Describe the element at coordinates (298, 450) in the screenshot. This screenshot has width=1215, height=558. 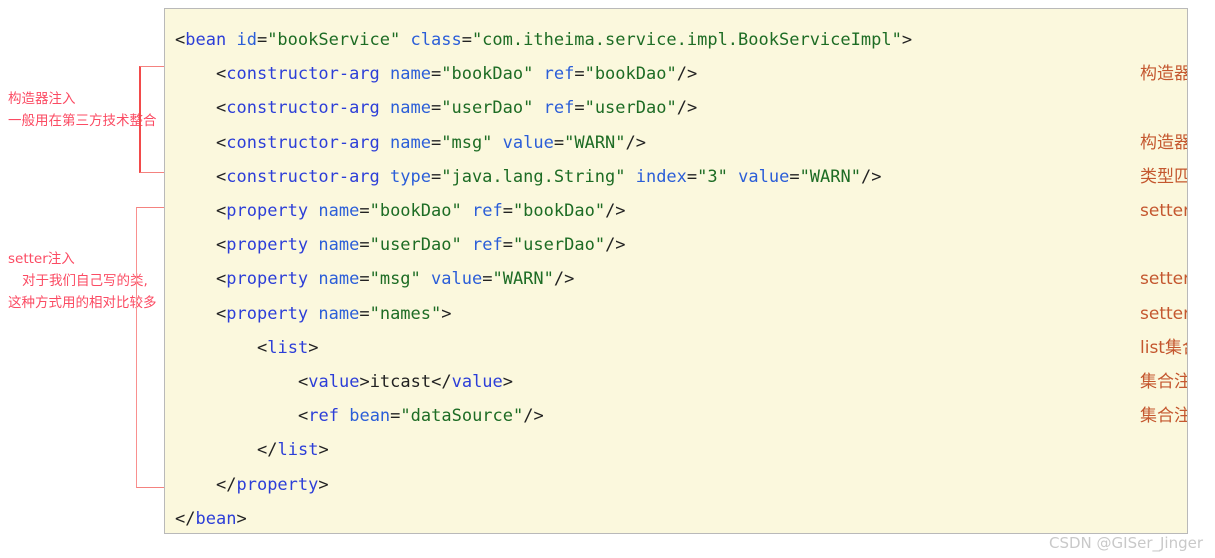
I see `code-token-tag: list` at that location.